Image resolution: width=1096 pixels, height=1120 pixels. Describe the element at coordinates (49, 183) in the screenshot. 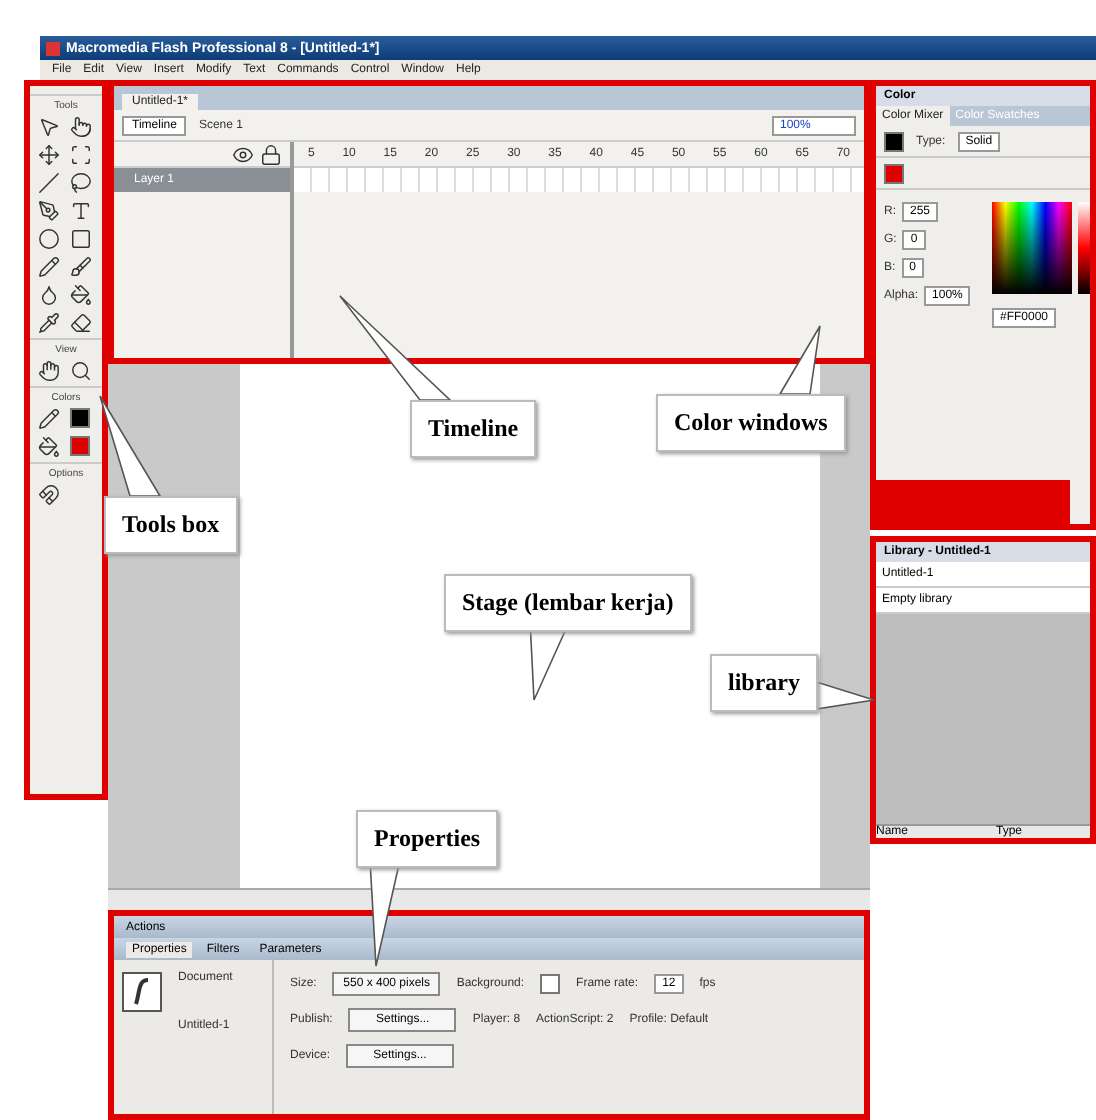

I see `line-icon` at that location.